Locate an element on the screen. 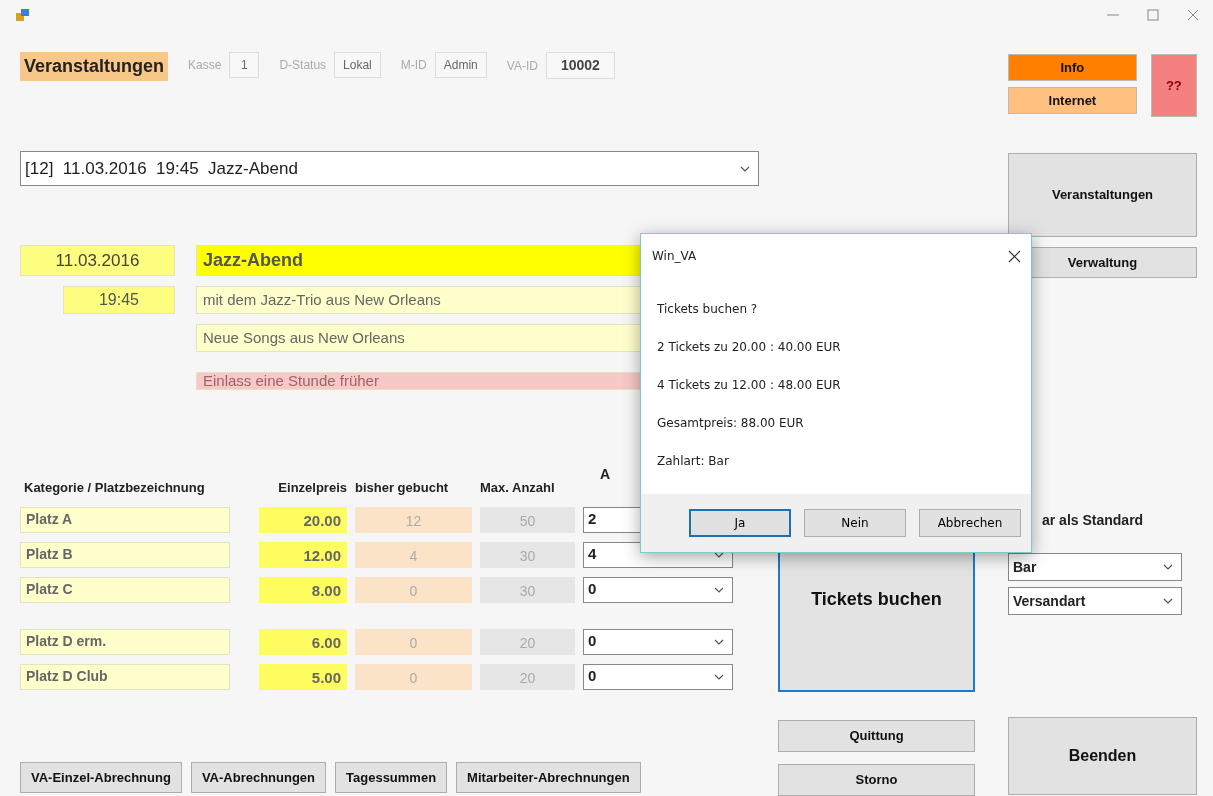 Image resolution: width=1213 pixels, height=796 pixels. price-cell: 6.00 is located at coordinates (303, 641).